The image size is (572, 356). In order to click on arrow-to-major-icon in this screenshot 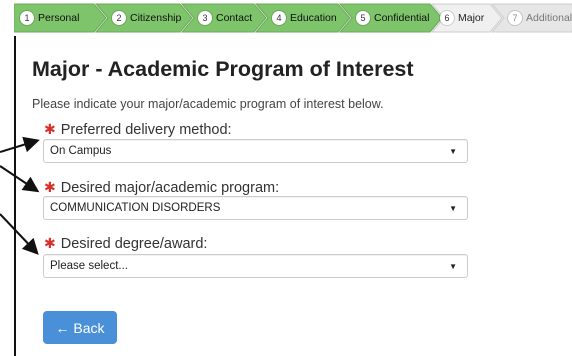, I will do `click(20, 179)`.